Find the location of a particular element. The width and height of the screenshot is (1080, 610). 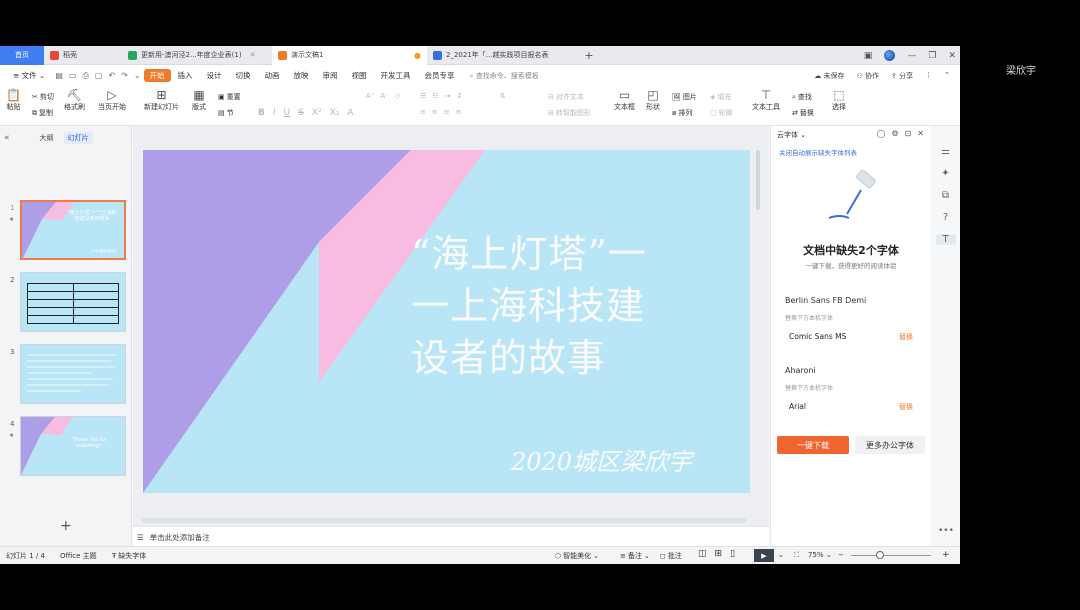

replace-button: ⇄ 替换 is located at coordinates (803, 113).